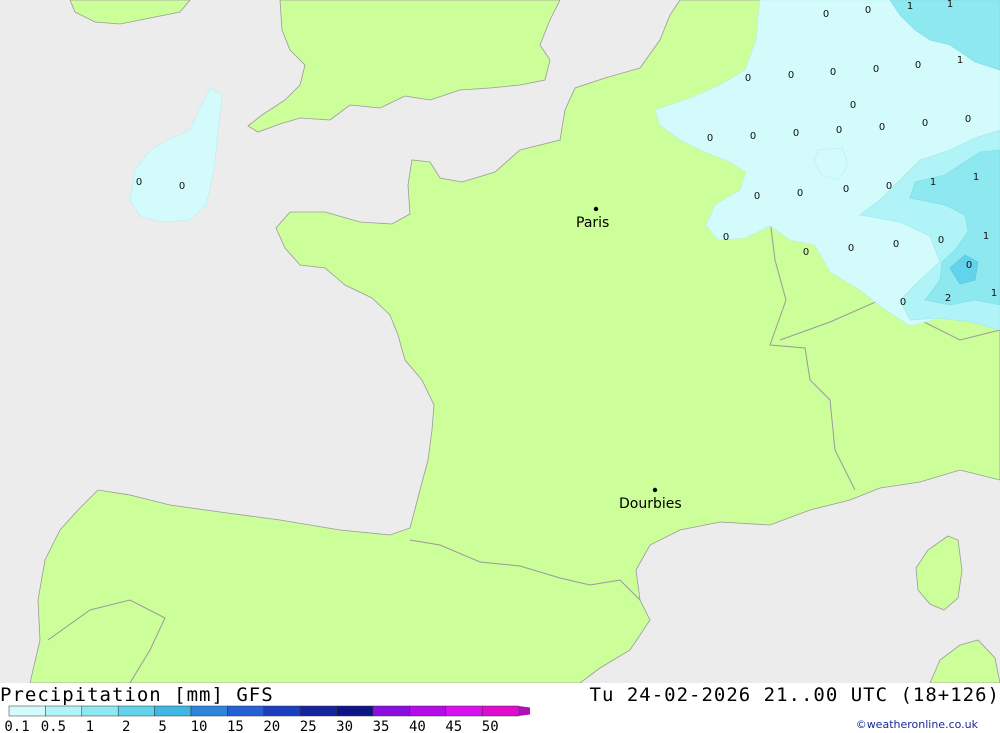  I want to click on legend-swatches, so click(269, 711).